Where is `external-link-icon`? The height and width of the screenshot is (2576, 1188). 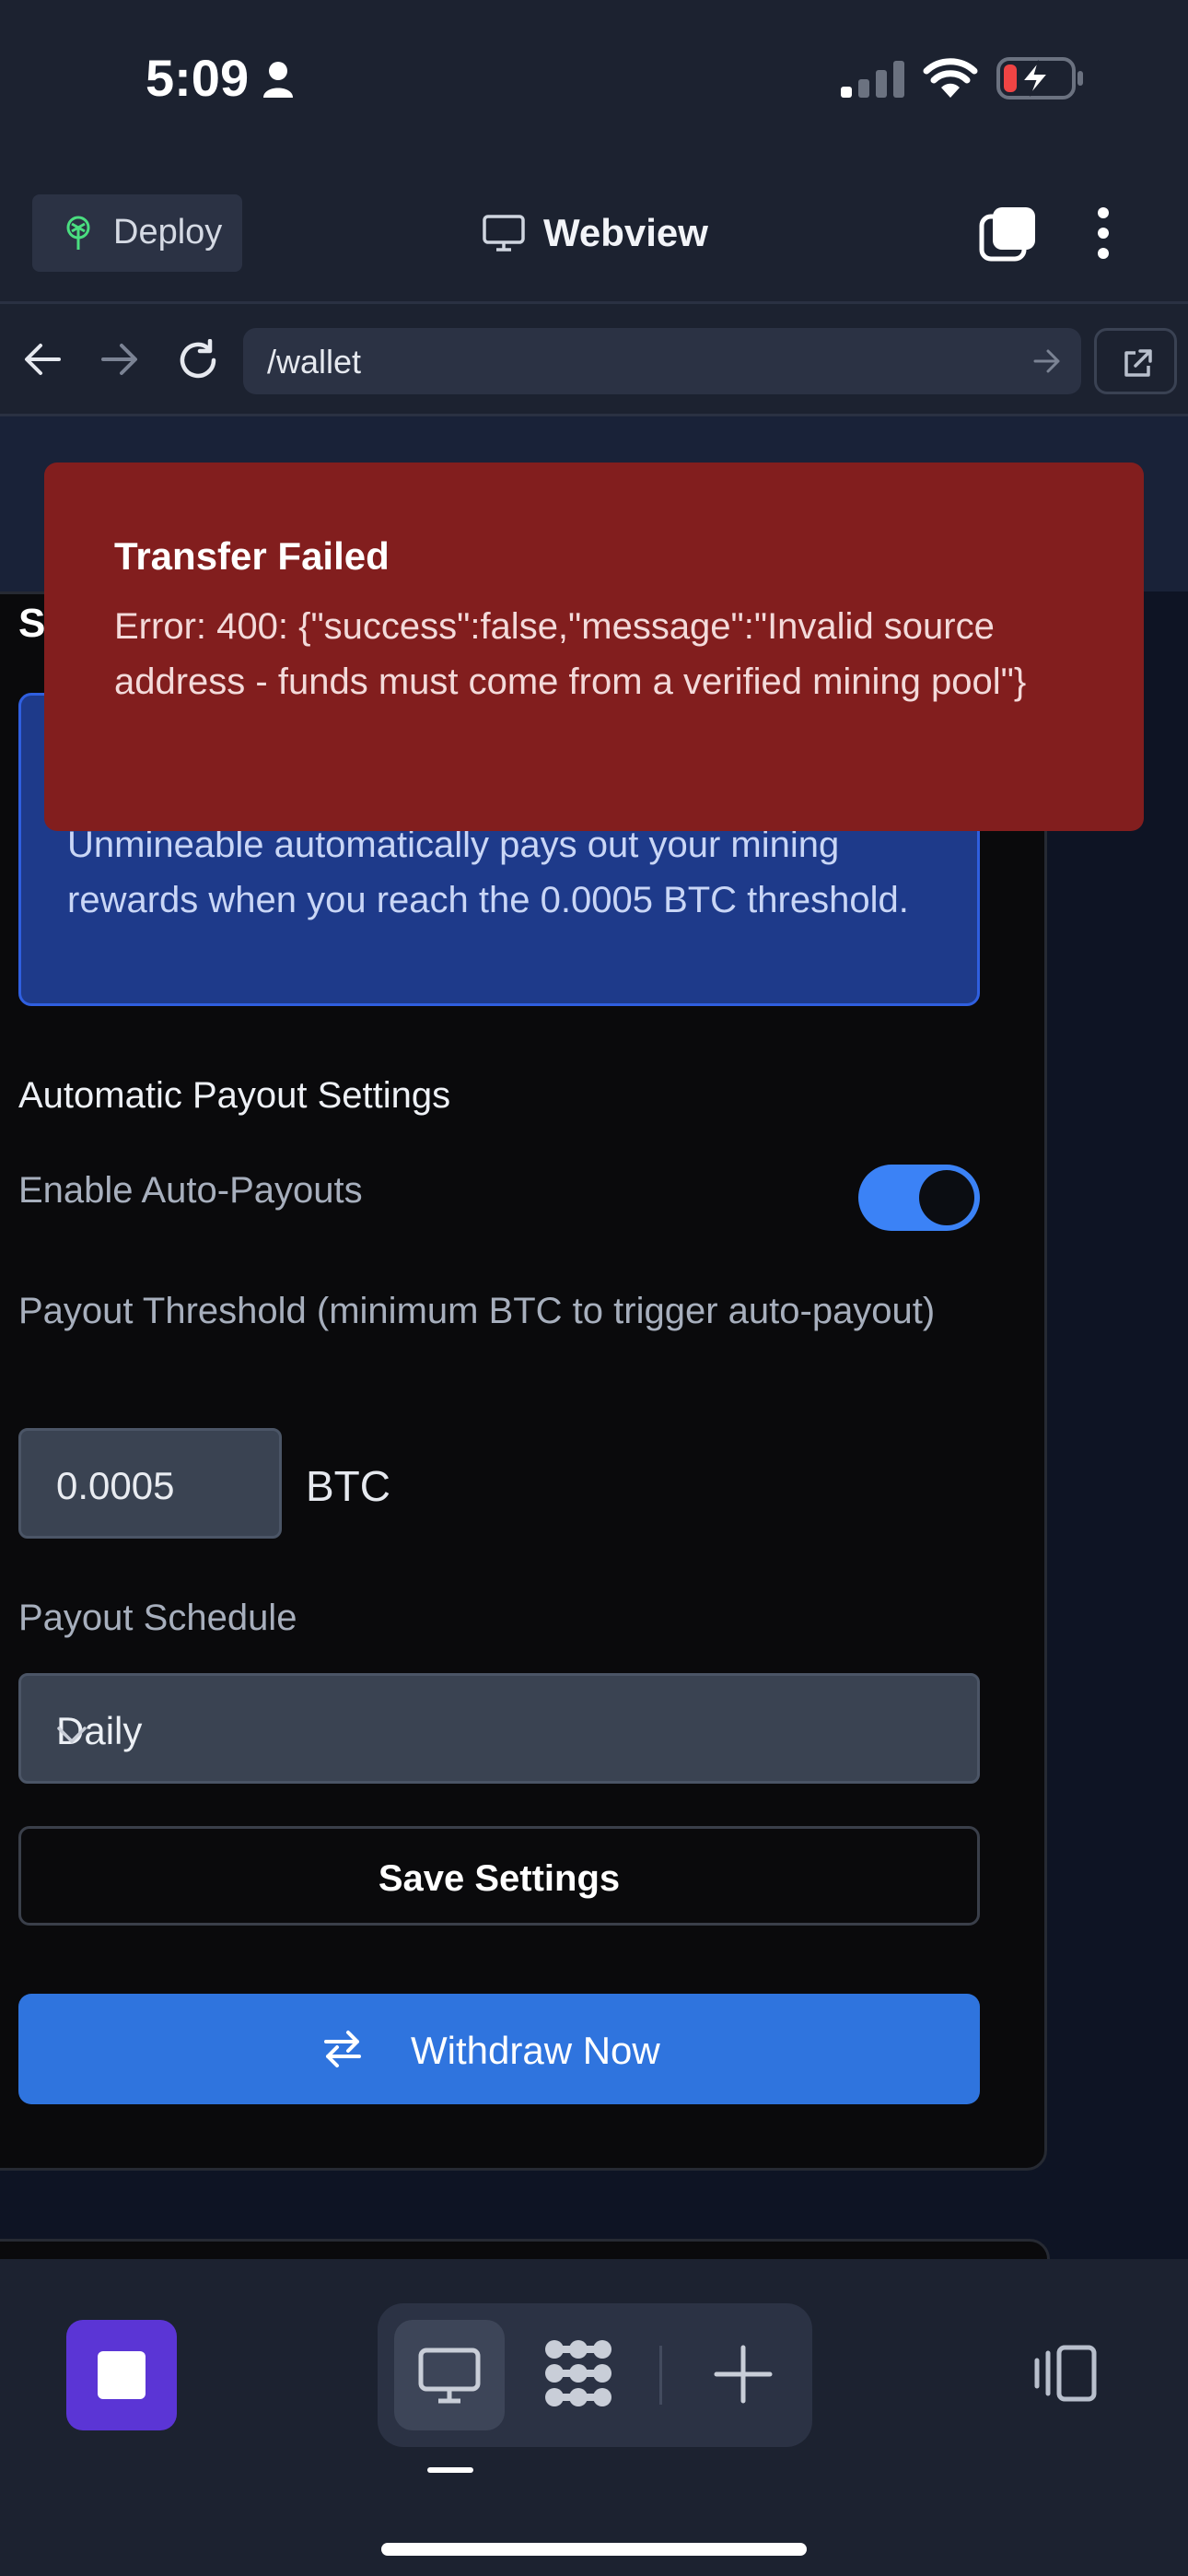 external-link-icon is located at coordinates (1138, 363).